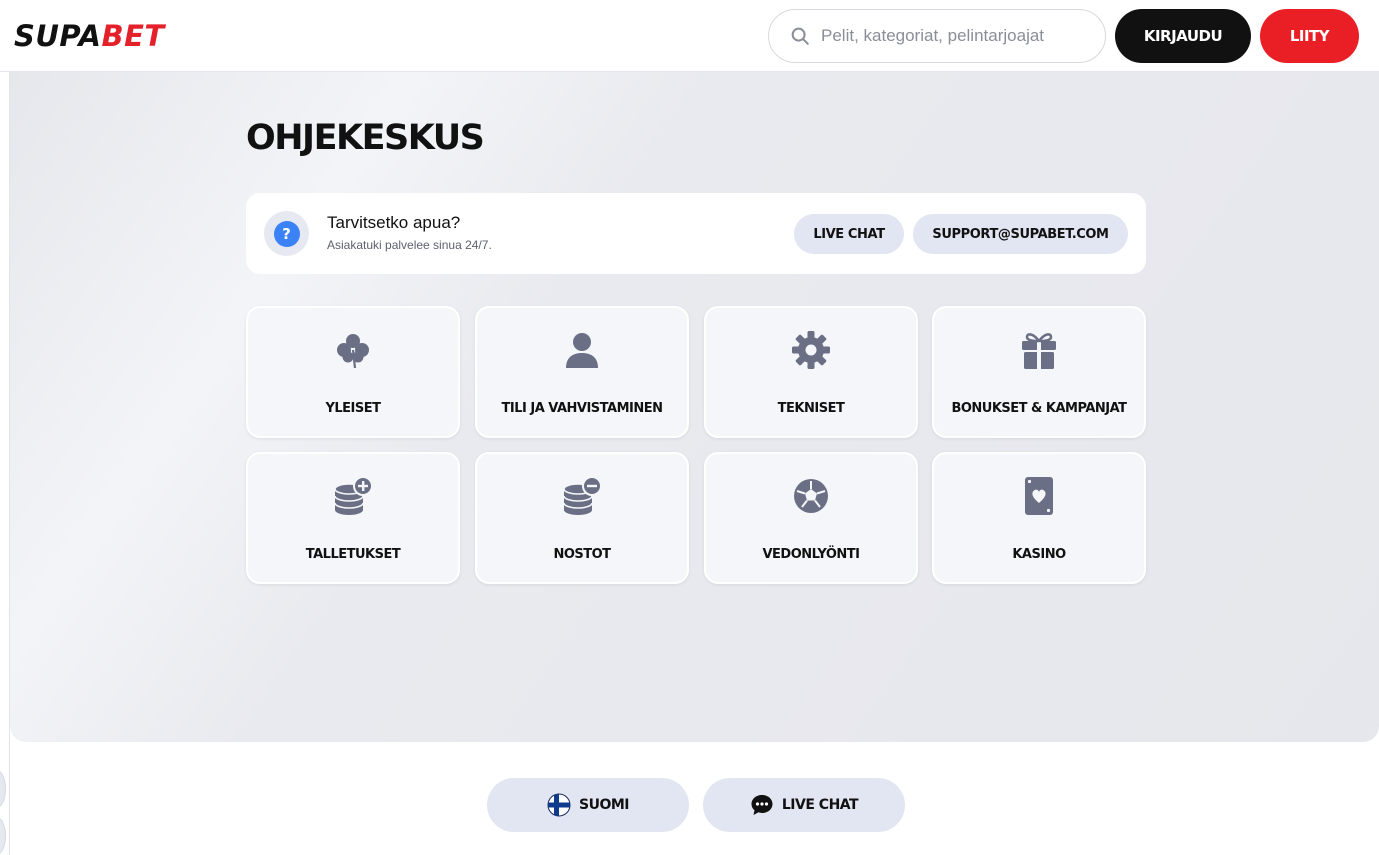 This screenshot has height=855, width=1379. Describe the element at coordinates (409, 245) in the screenshot. I see `help-subtitle: Asiakatuki palvelee sinua 24/7.` at that location.